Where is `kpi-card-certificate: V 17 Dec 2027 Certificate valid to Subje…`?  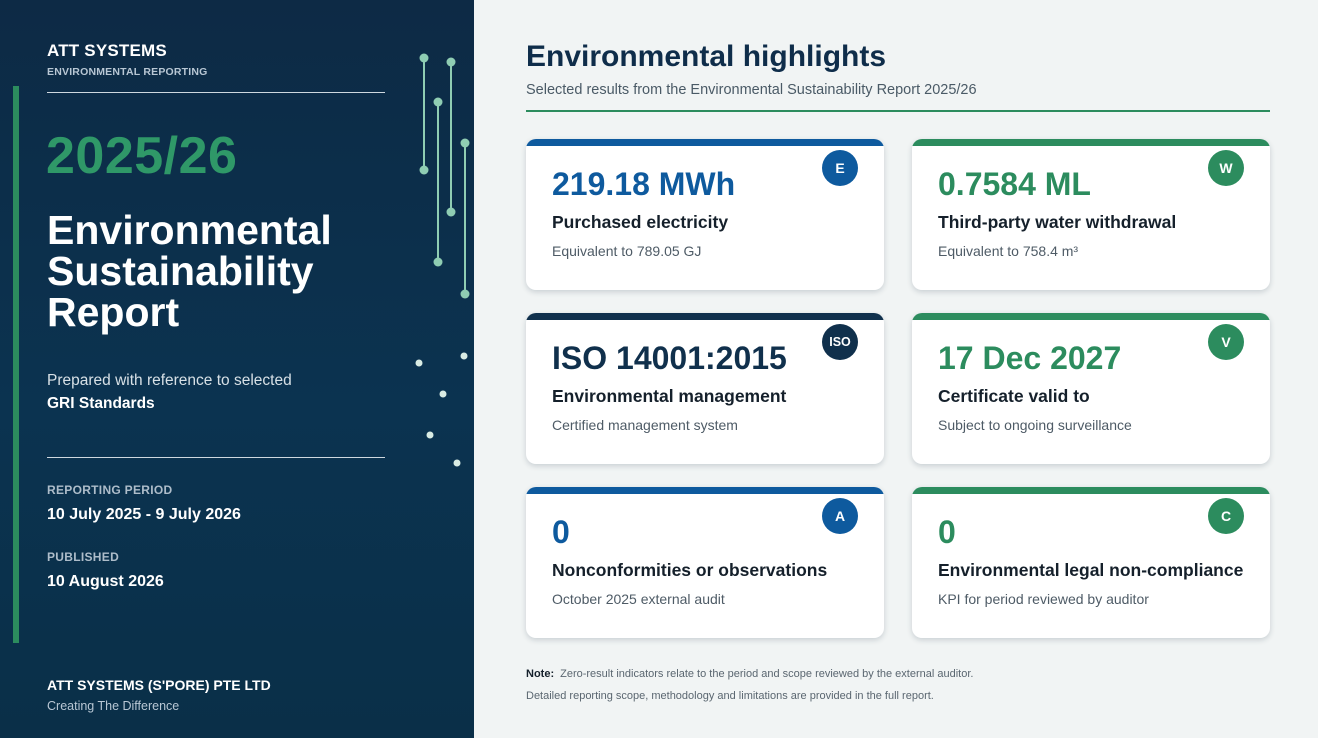
kpi-card-certificate: V 17 Dec 2027 Certificate valid to Subje… is located at coordinates (1091, 388).